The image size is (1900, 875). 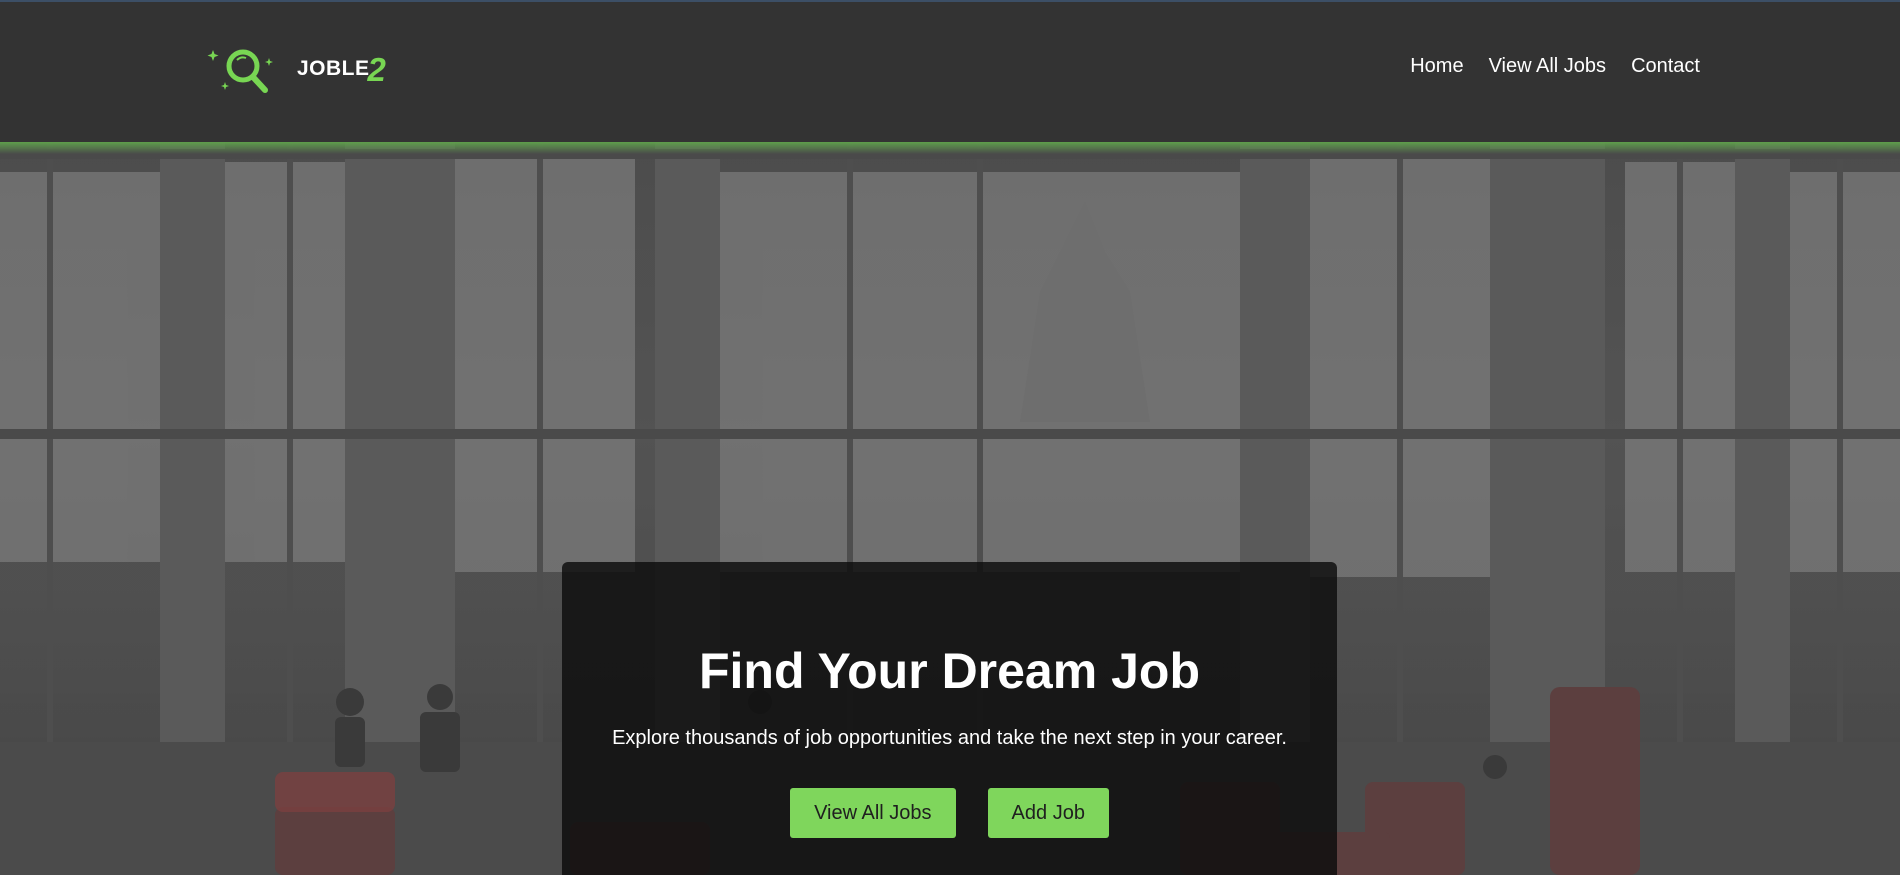 What do you see at coordinates (240, 71) in the screenshot?
I see `magnifier-sparkle-icon` at bounding box center [240, 71].